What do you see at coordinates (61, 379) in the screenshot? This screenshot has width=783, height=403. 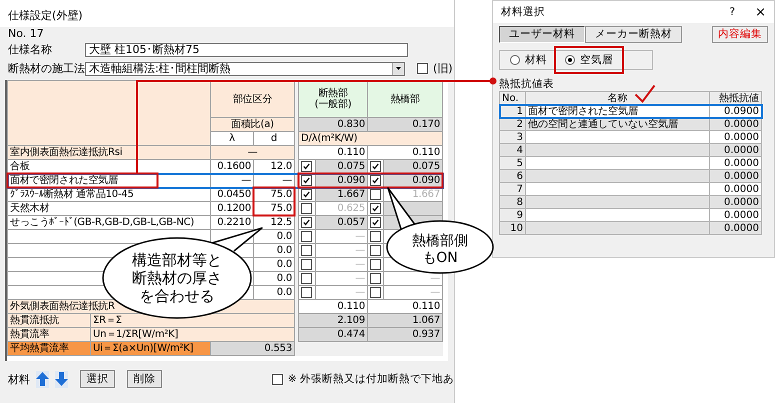 I see `move-down-button` at bounding box center [61, 379].